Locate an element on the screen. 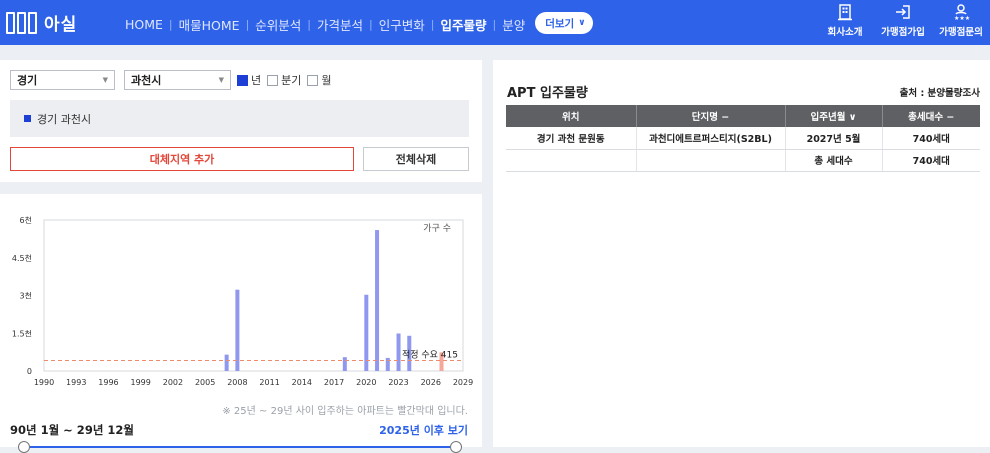 Image resolution: width=990 pixels, height=453 pixels. panel-title: APT 입주물량 is located at coordinates (547, 93).